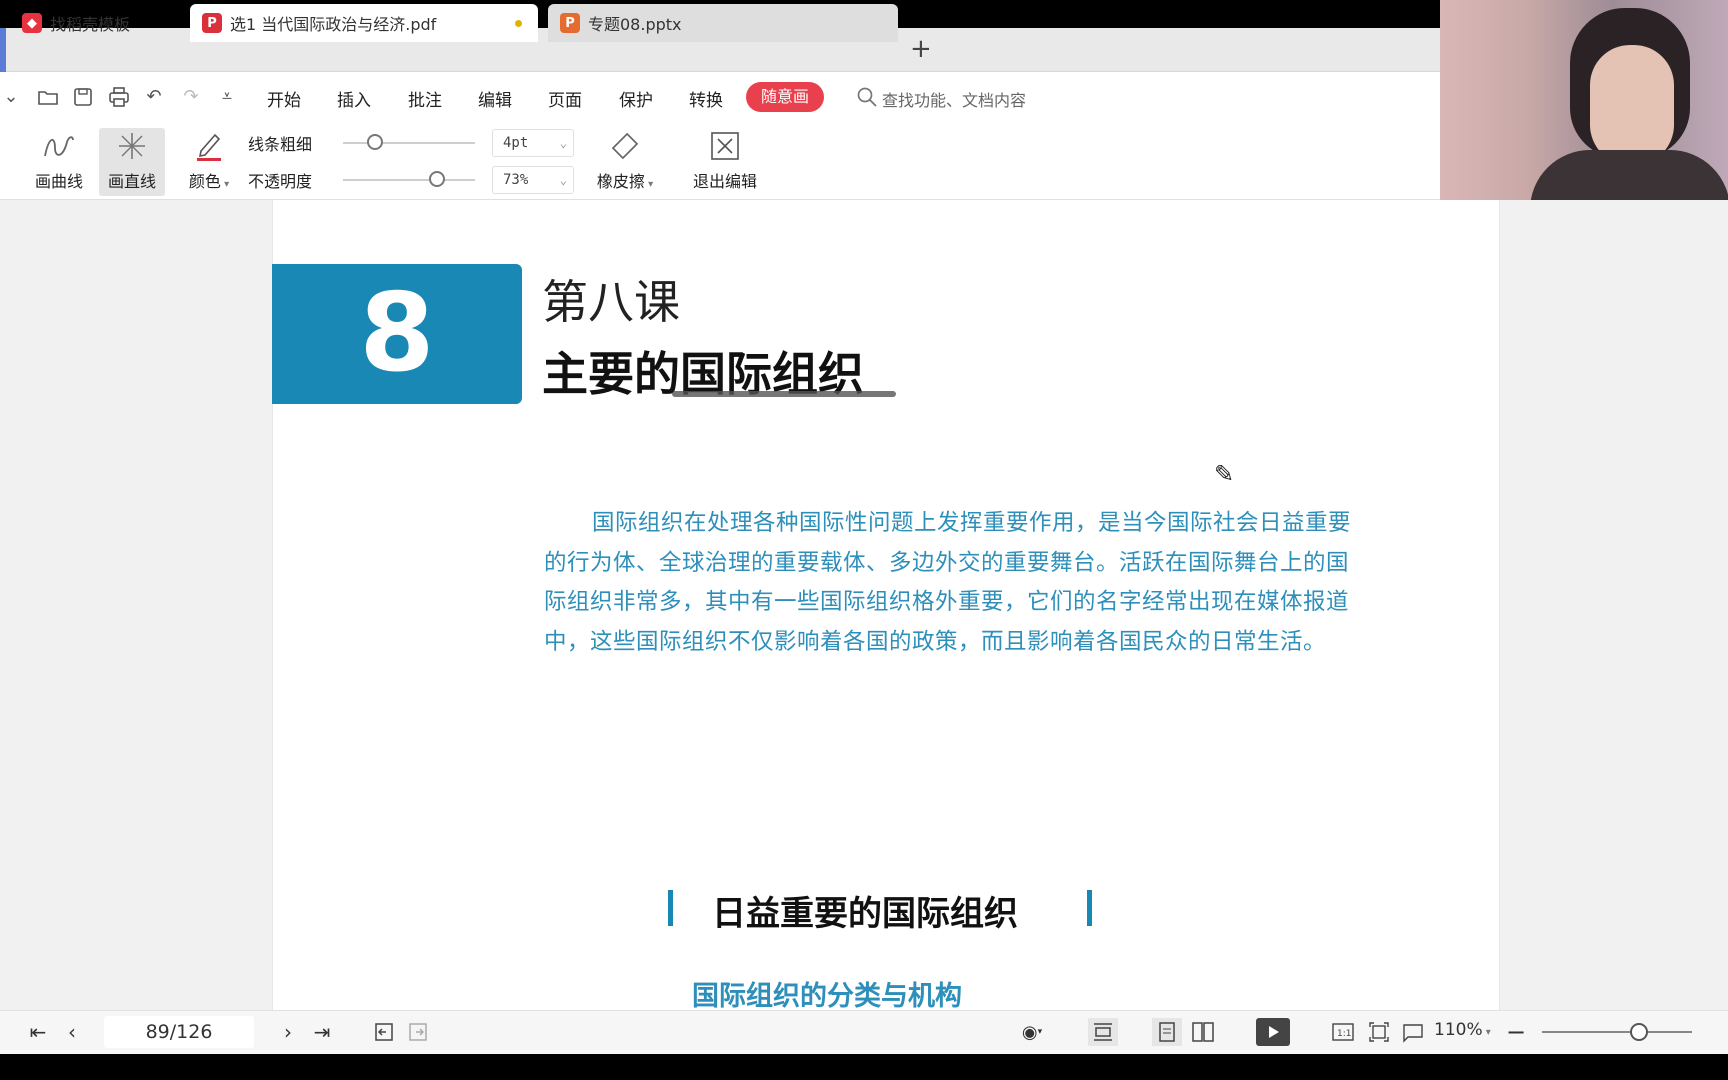 The image size is (1728, 1080). I want to click on page-number-field: 89/126, so click(179, 1032).